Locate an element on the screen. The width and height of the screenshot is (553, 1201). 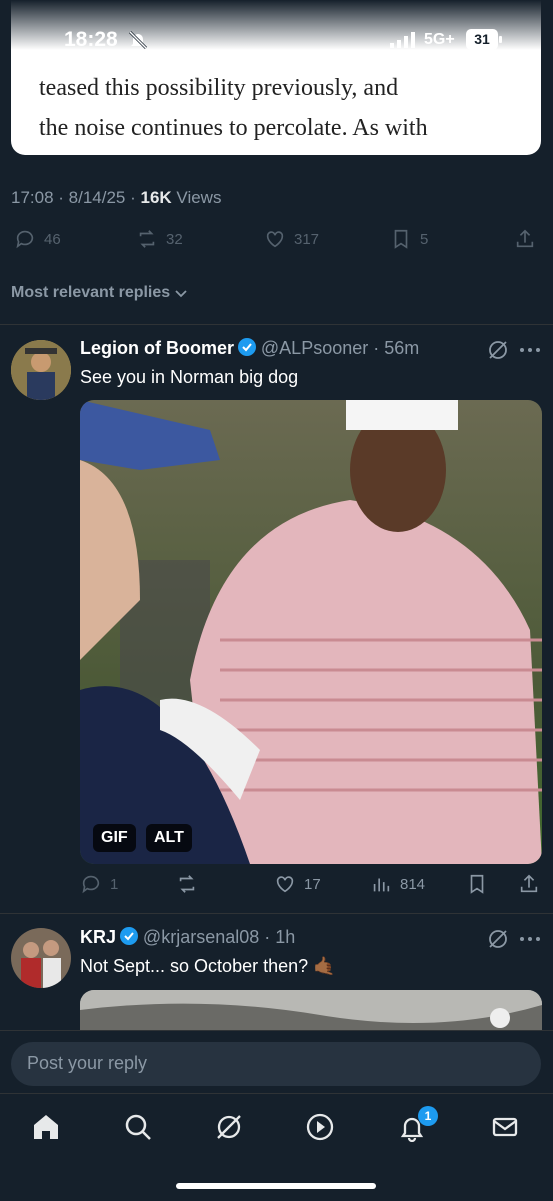
reply-repost-button is located at coordinates (187, 884).